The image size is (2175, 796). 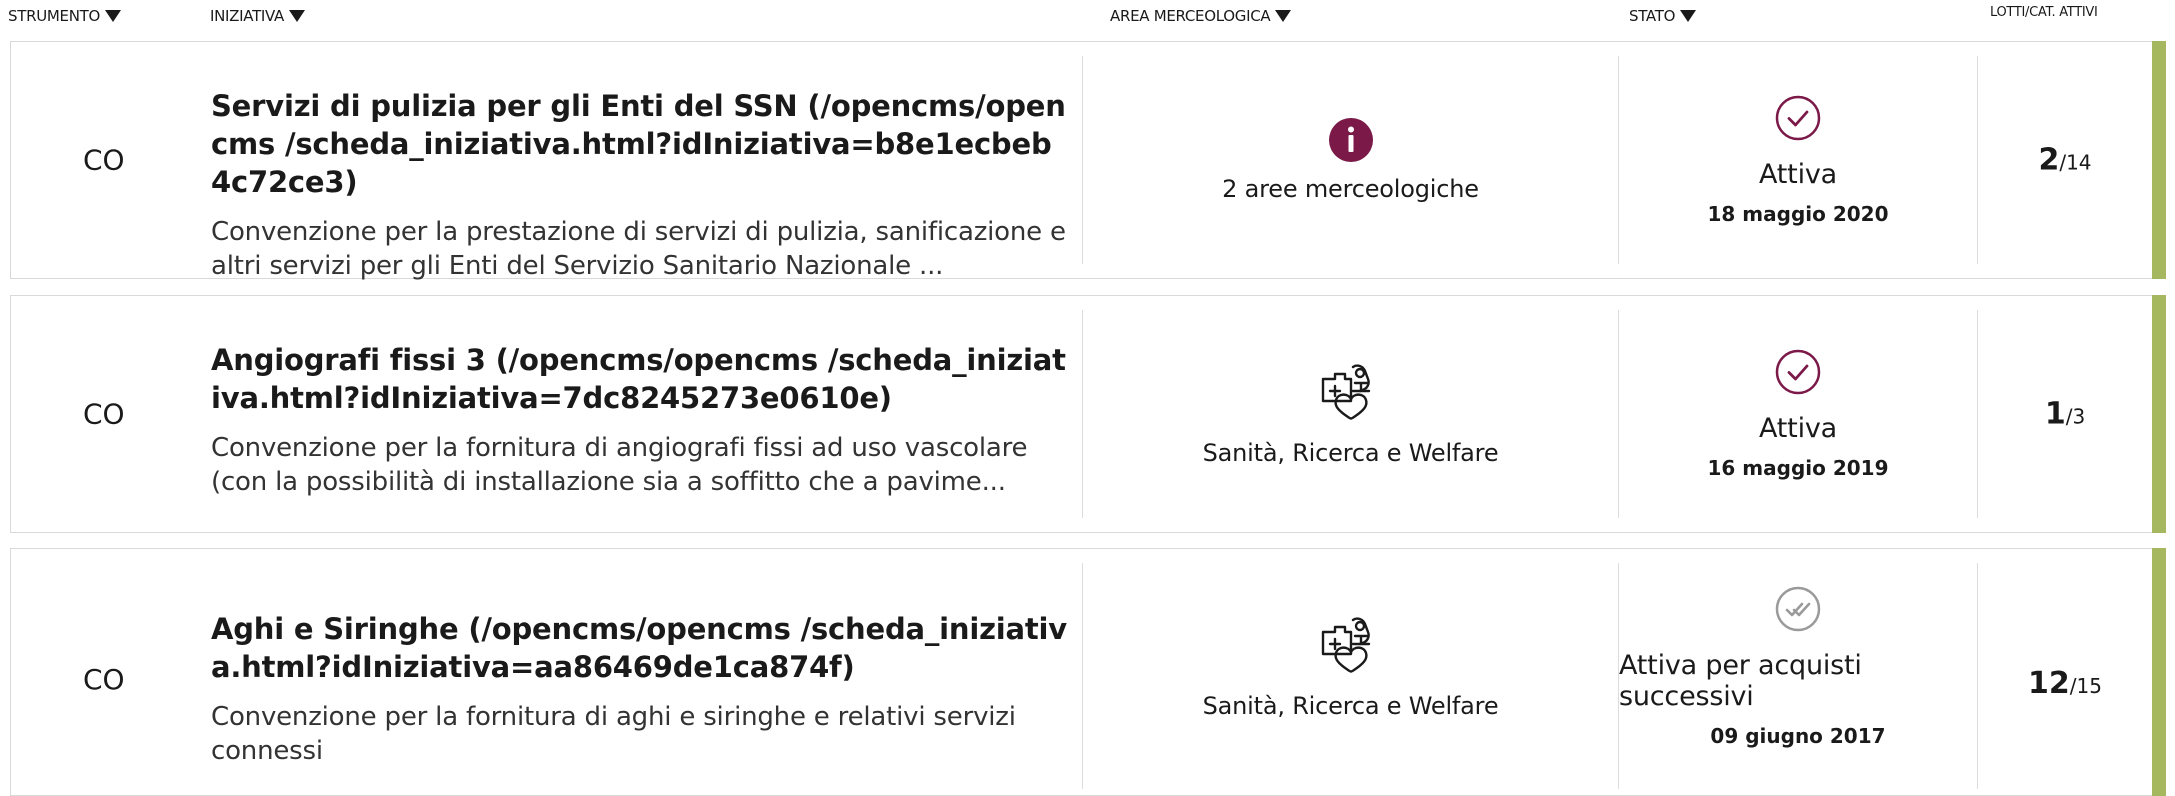 What do you see at coordinates (1798, 609) in the screenshot?
I see `double-check-circle-icon` at bounding box center [1798, 609].